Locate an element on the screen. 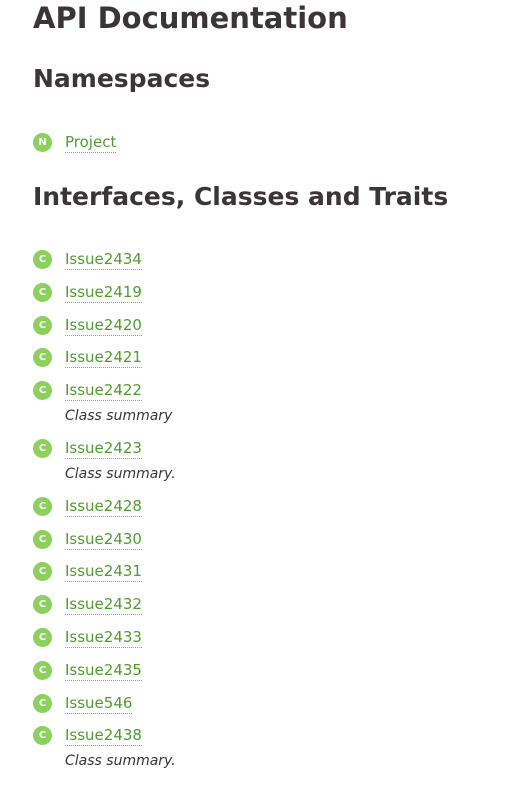  class-link: Issue2423 is located at coordinates (103, 448).